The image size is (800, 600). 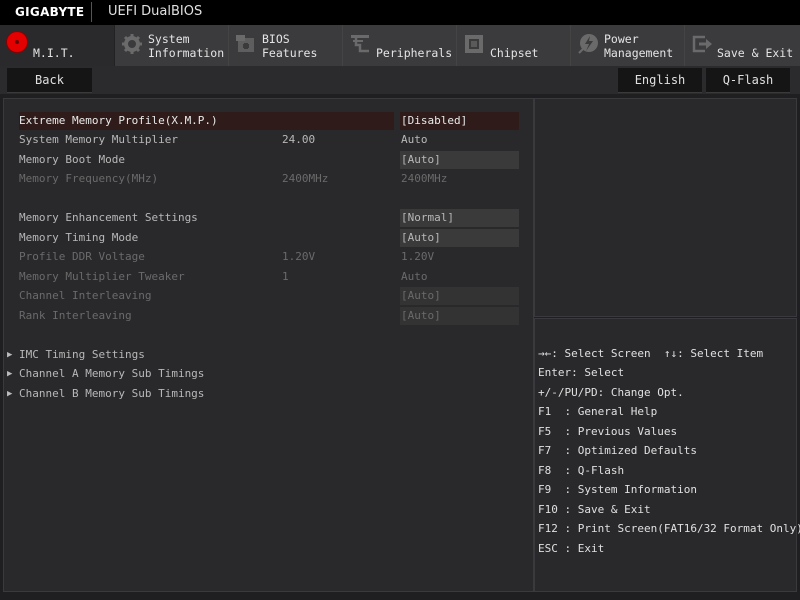 I want to click on setting-row-channel-interleaving: Channel Interleaving [Auto], so click(x=269, y=296).